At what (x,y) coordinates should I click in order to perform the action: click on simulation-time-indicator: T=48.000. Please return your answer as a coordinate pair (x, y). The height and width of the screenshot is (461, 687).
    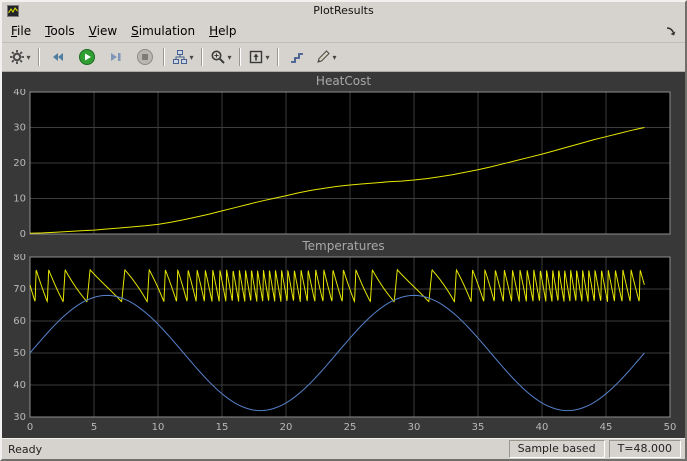
    Looking at the image, I should click on (644, 449).